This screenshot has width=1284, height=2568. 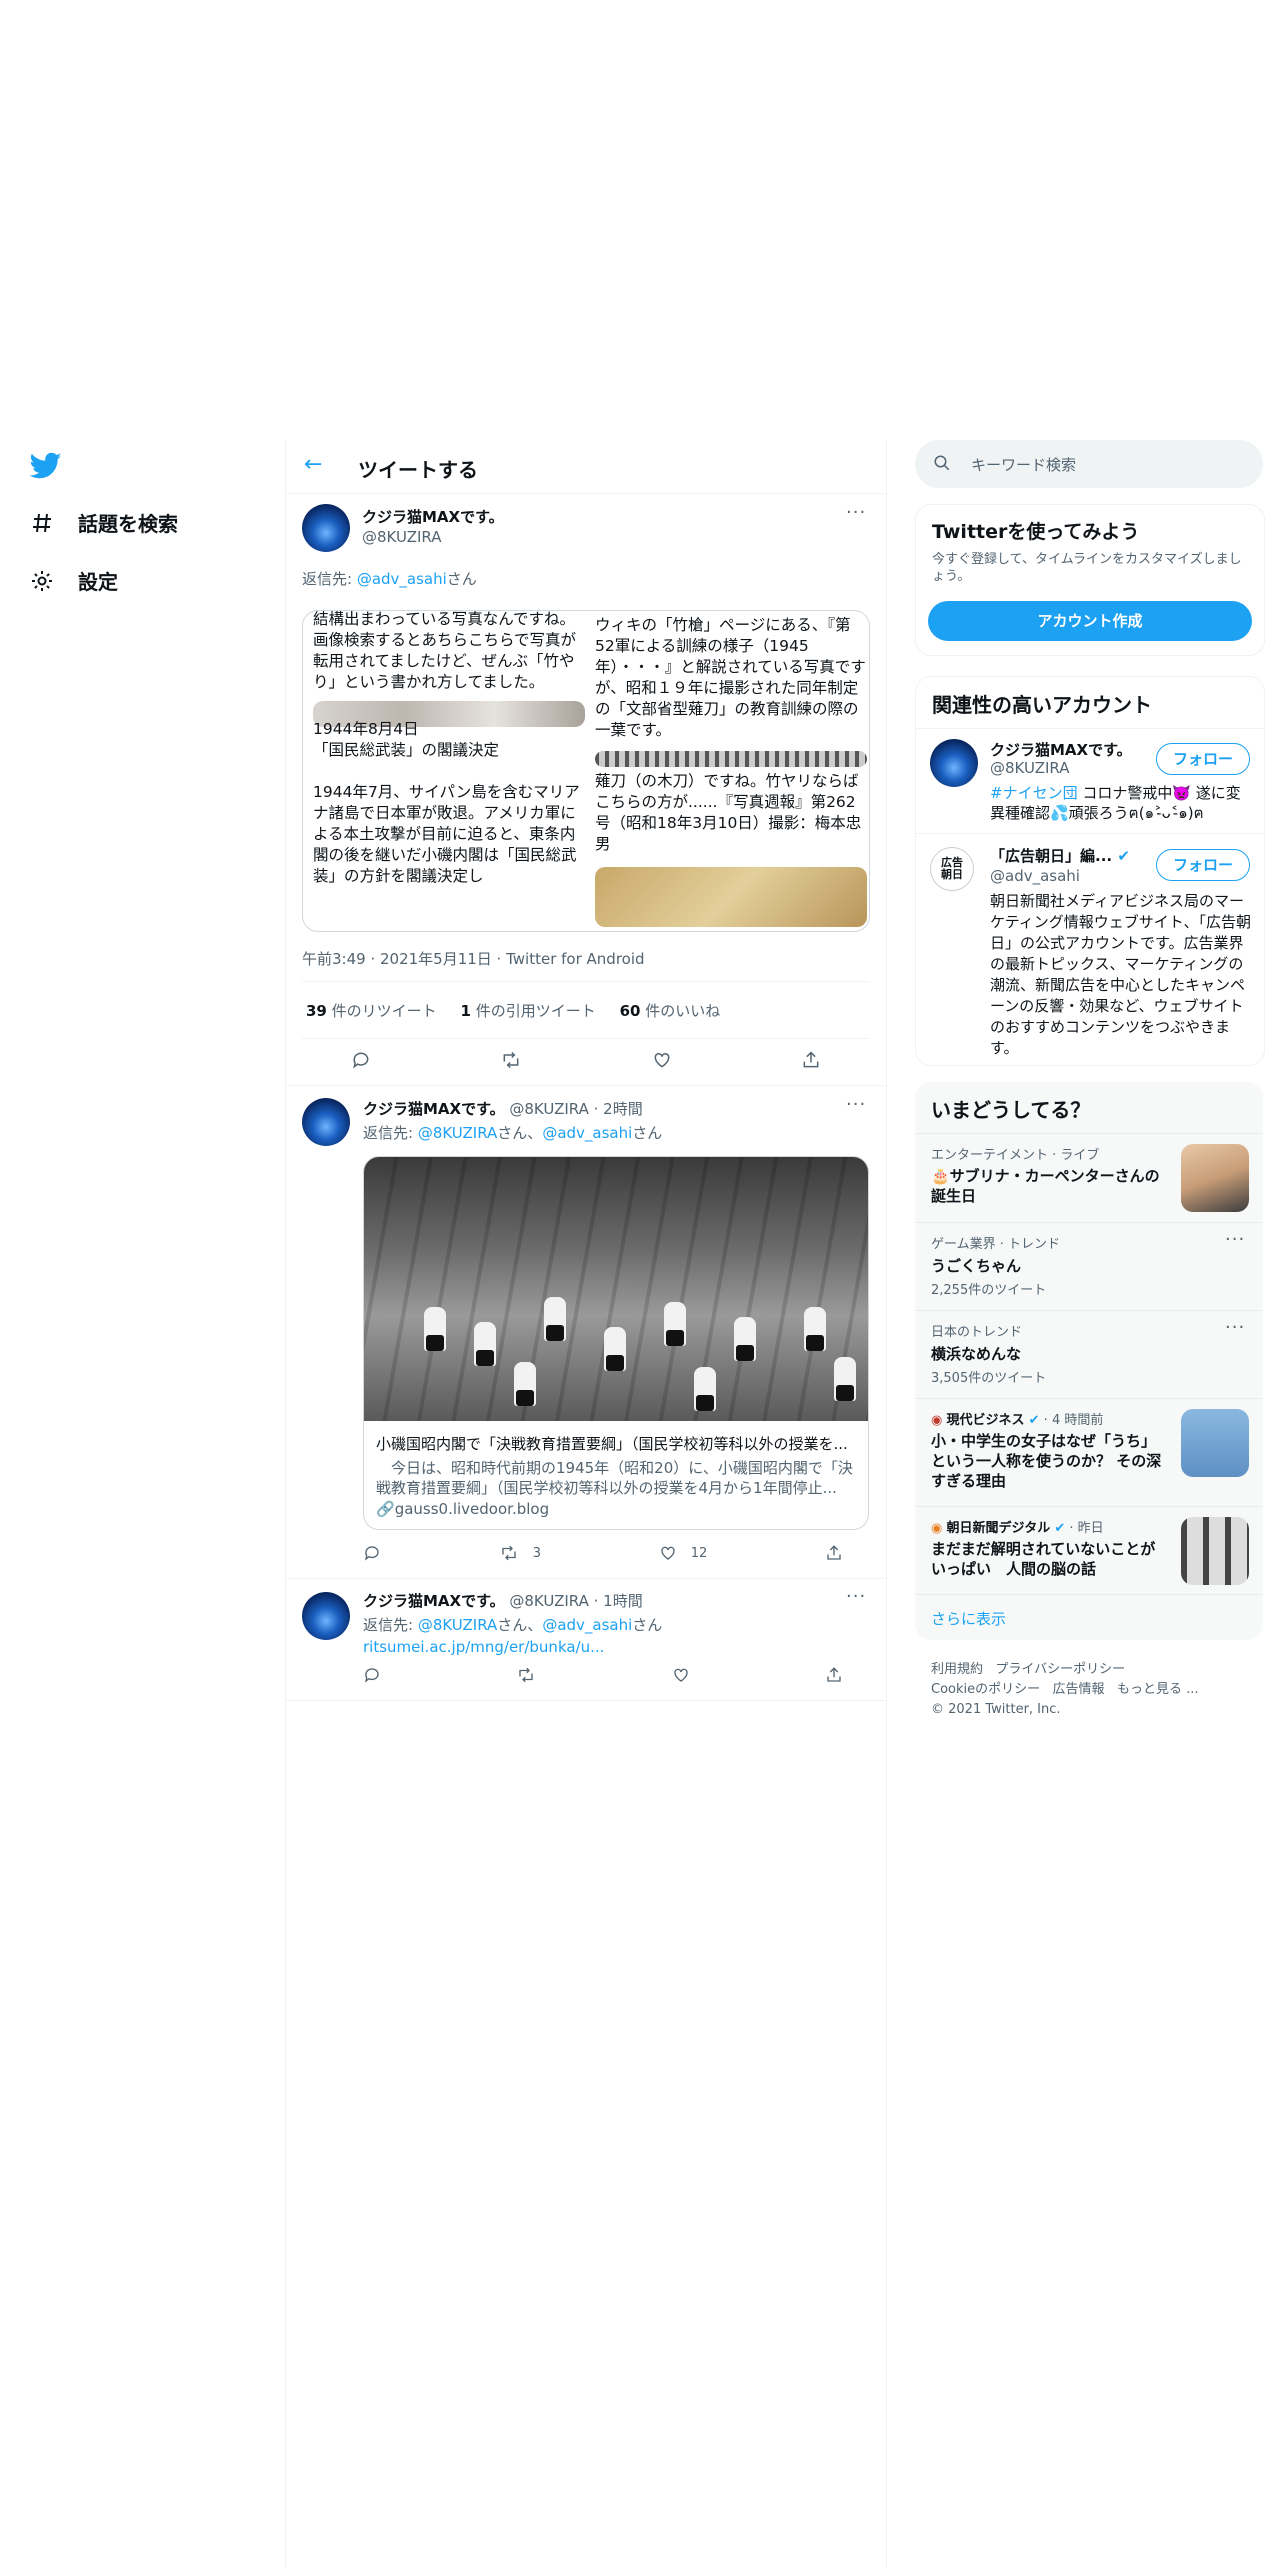 I want to click on copyright: © 2021 Twitter, Inc., so click(x=996, y=1709).